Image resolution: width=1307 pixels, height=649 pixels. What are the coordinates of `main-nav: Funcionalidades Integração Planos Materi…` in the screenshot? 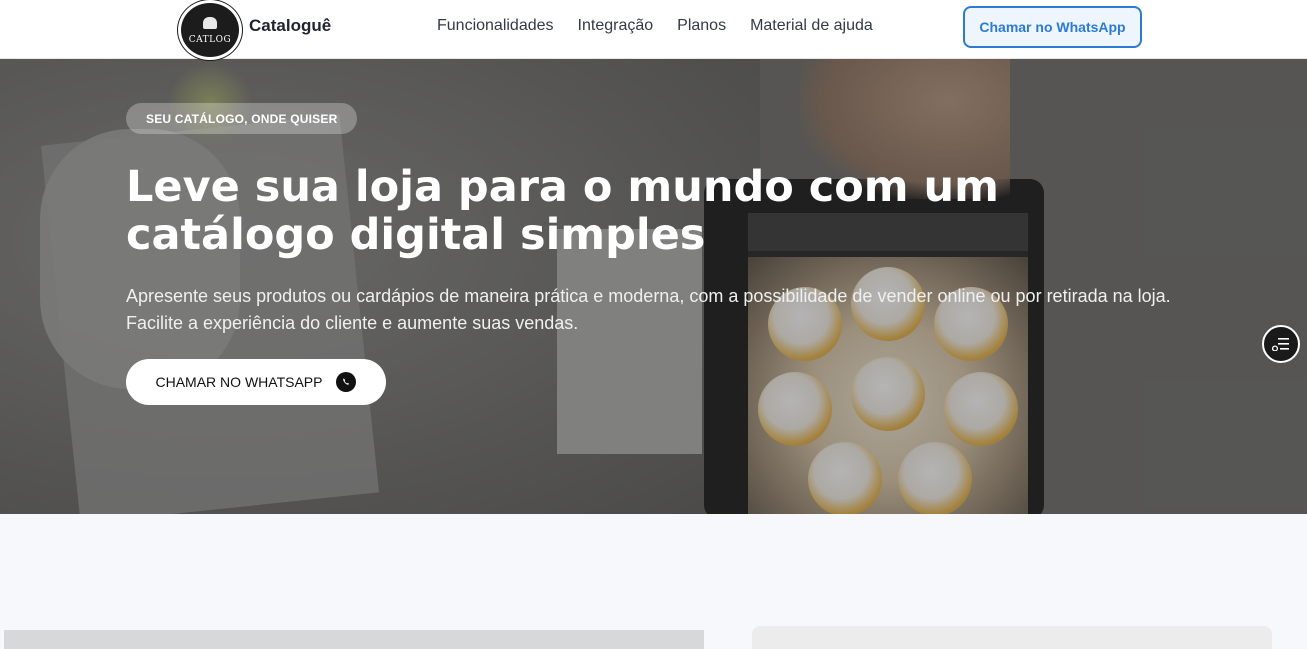 It's located at (655, 26).